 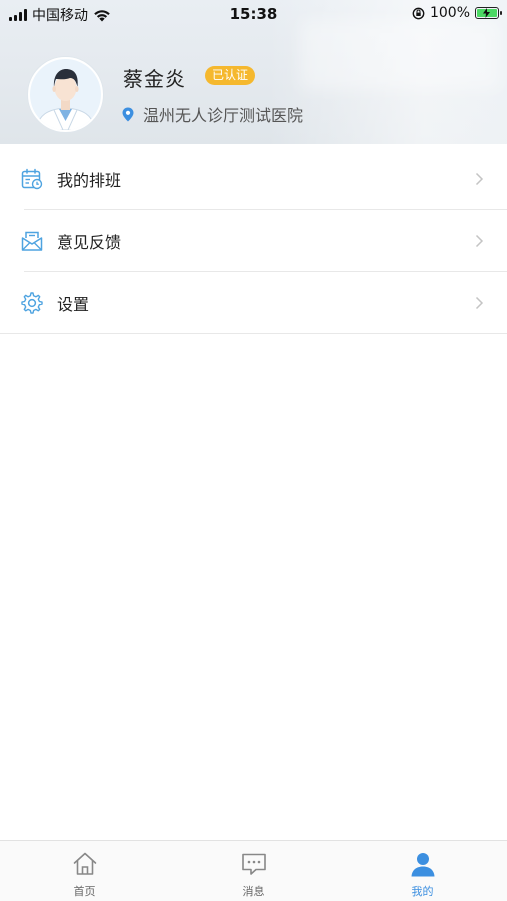 I want to click on menu-item-settings: 设置, so click(x=253, y=302).